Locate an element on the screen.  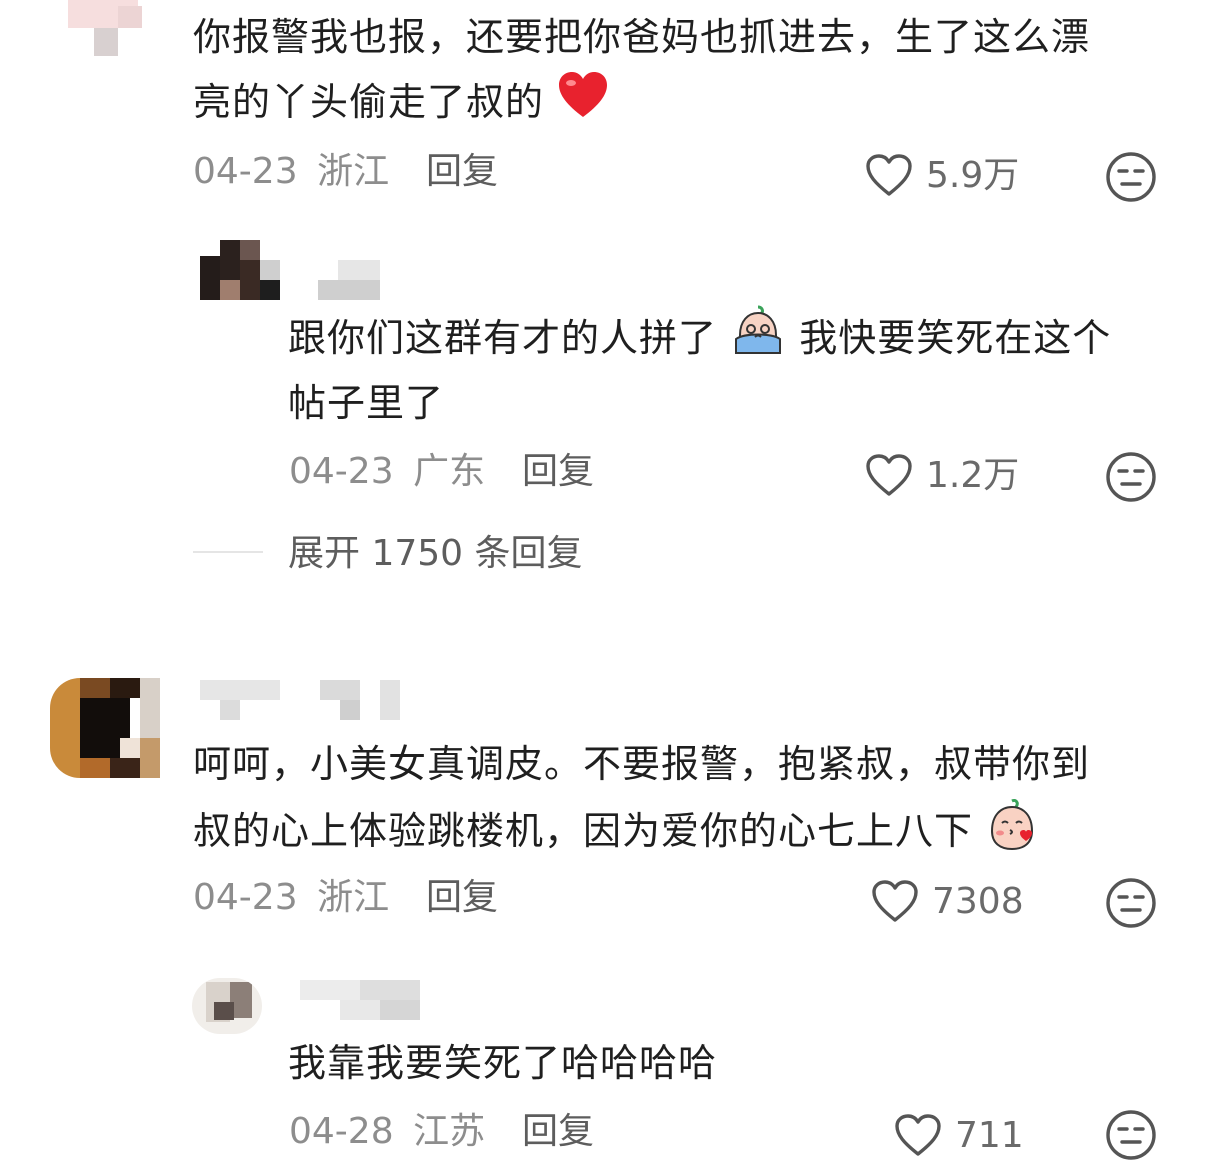
expand-divider is located at coordinates (228, 552).